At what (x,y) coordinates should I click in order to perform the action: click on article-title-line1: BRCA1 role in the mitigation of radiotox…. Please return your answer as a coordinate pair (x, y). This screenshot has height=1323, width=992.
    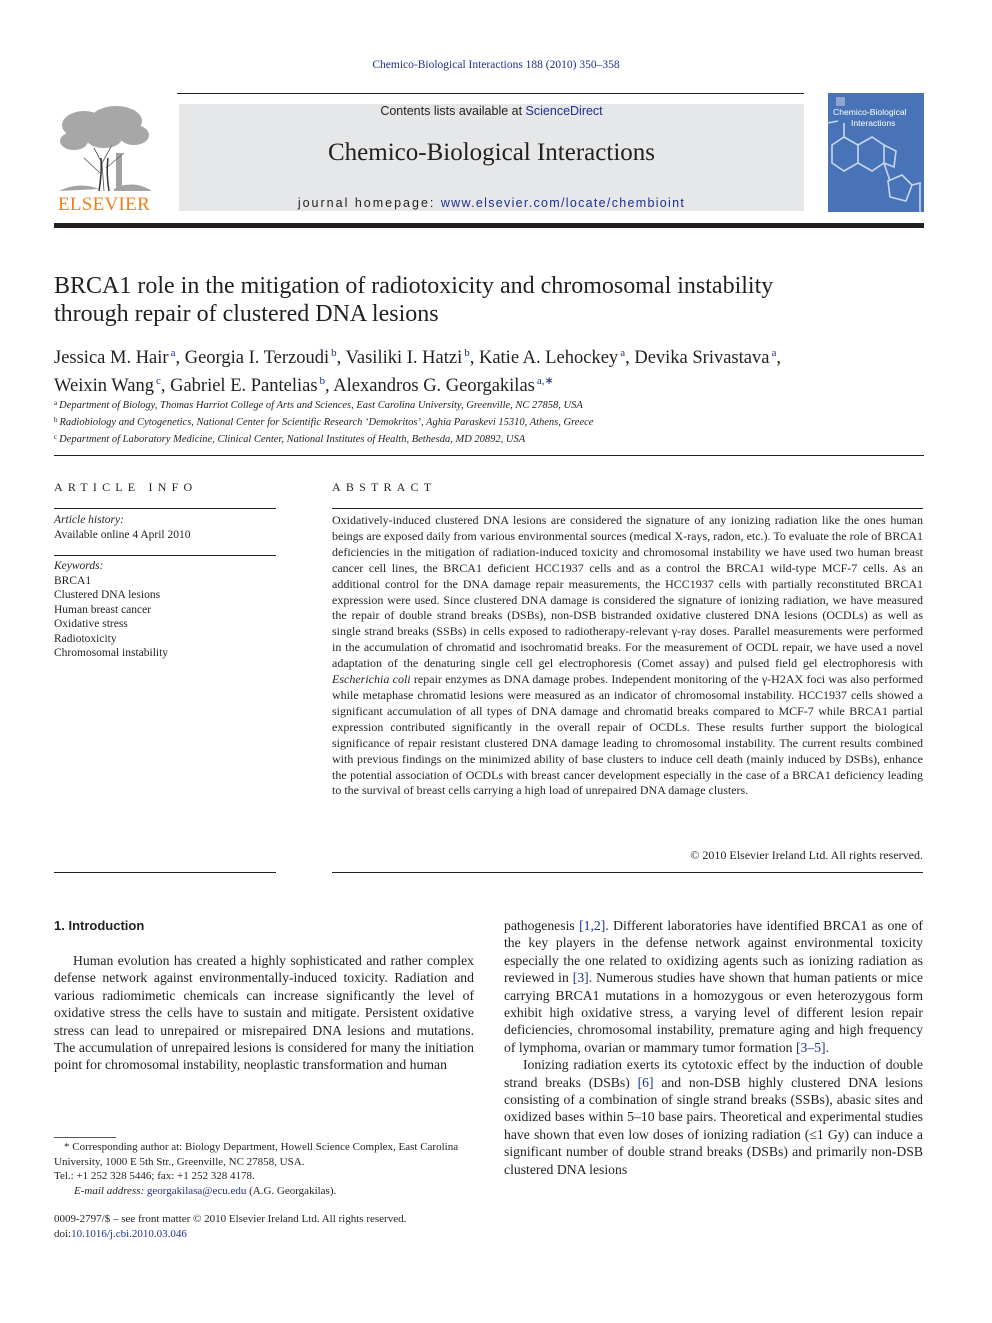
    Looking at the image, I should click on (414, 286).